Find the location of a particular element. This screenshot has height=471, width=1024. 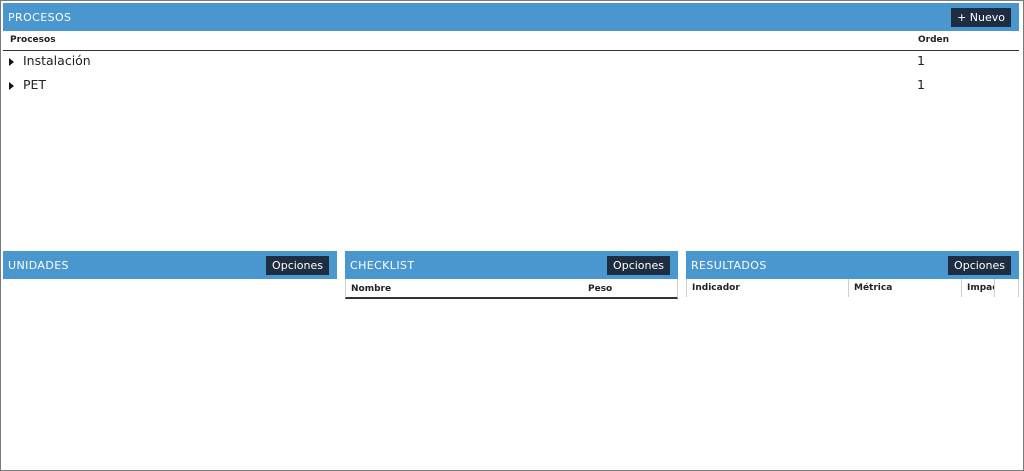

column-header-impacto: Impac is located at coordinates (978, 288).